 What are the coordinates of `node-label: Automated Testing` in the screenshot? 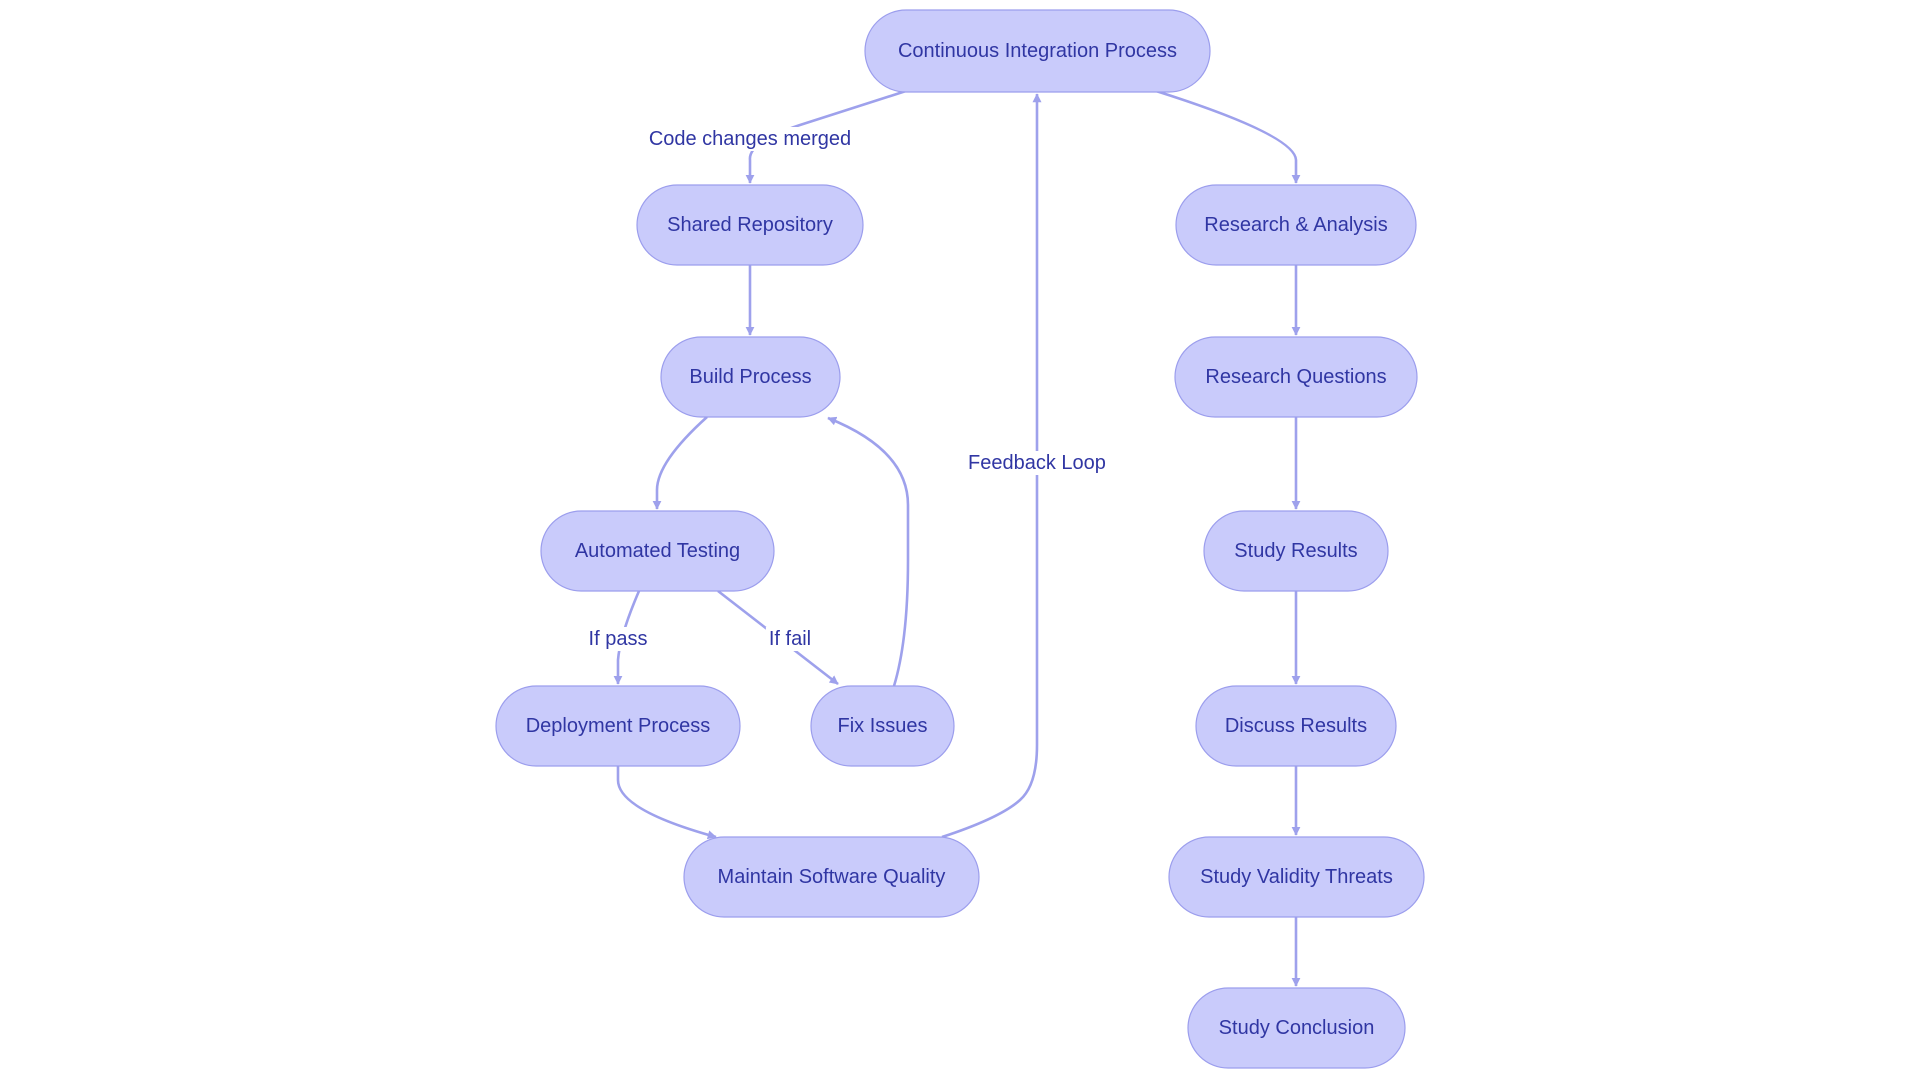 It's located at (657, 551).